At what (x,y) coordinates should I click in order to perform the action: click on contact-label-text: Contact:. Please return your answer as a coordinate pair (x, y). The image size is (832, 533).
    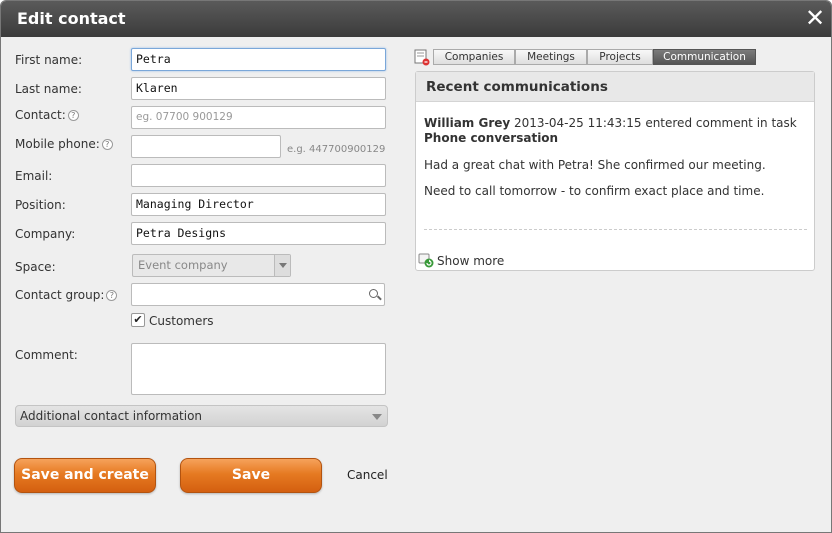
    Looking at the image, I should click on (40, 115).